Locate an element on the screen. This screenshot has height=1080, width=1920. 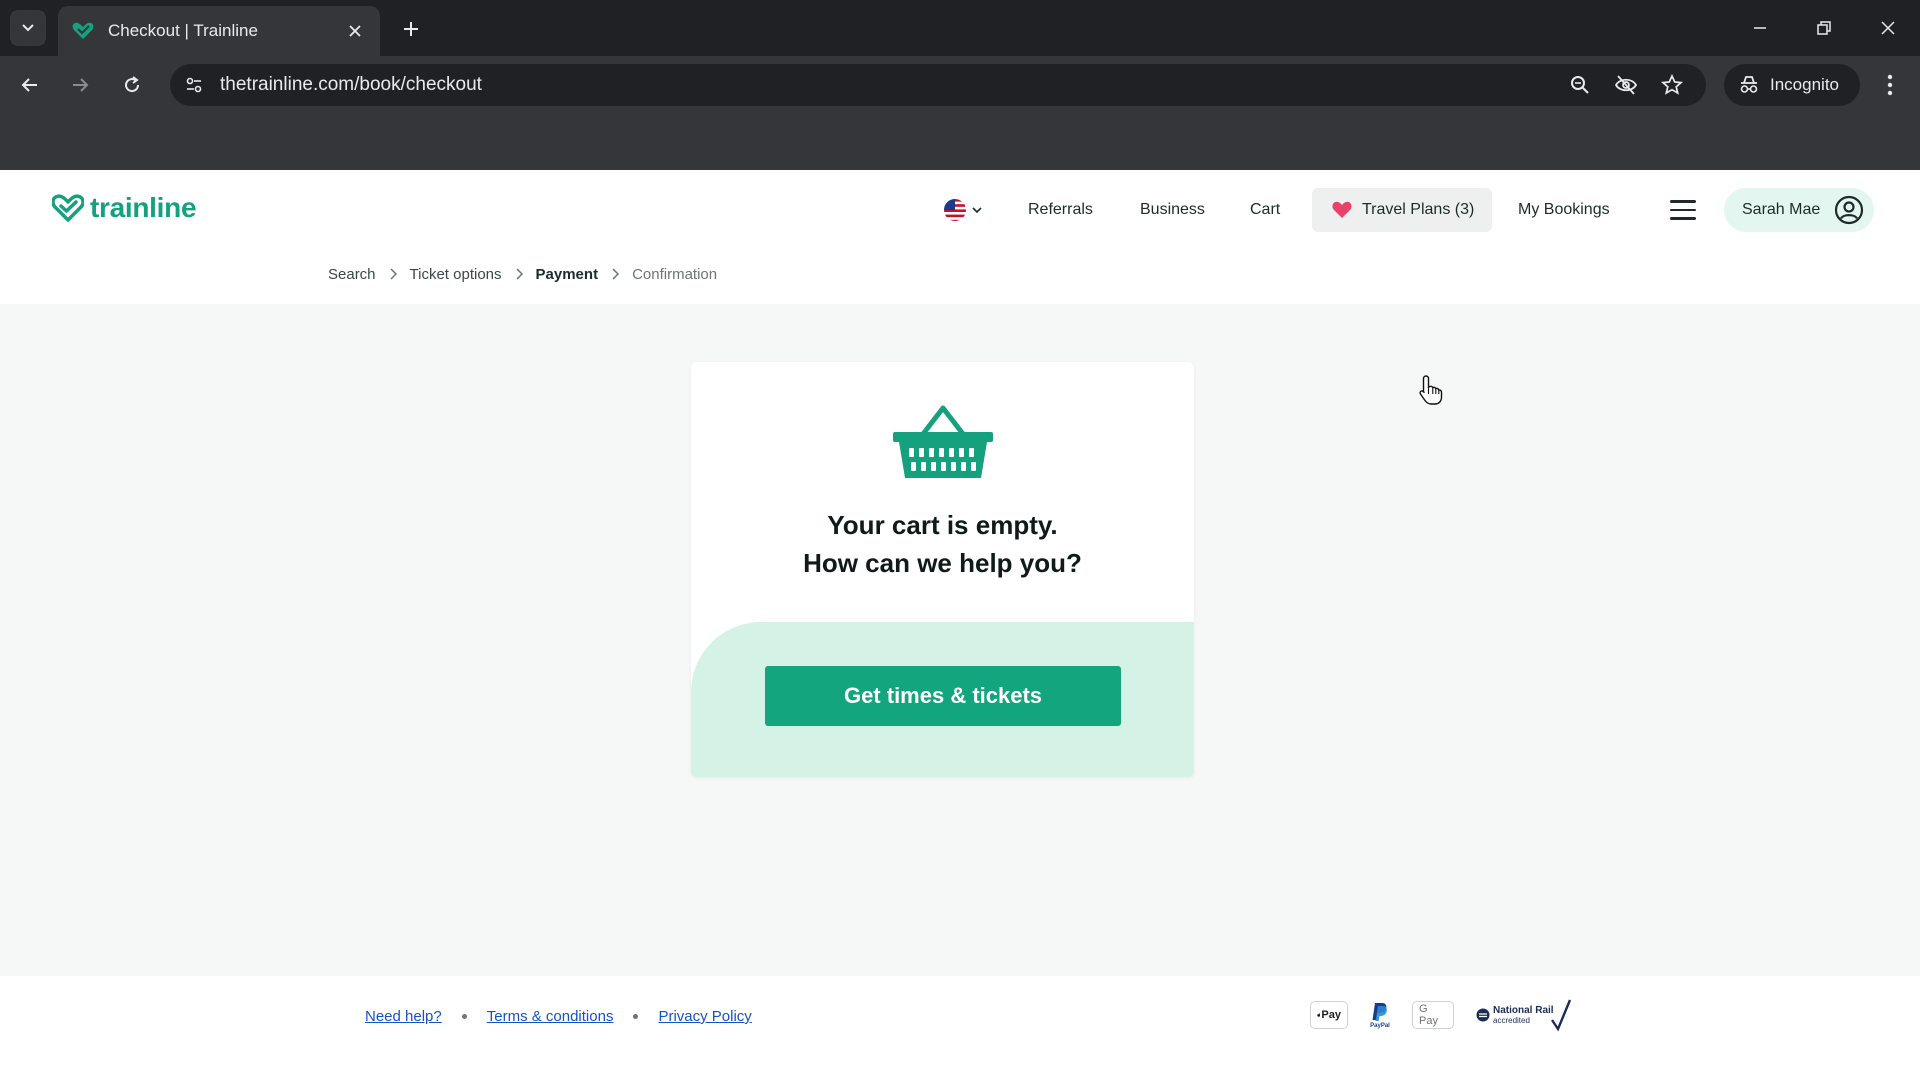
tab-title: Checkout | Trainline is located at coordinates (183, 30).